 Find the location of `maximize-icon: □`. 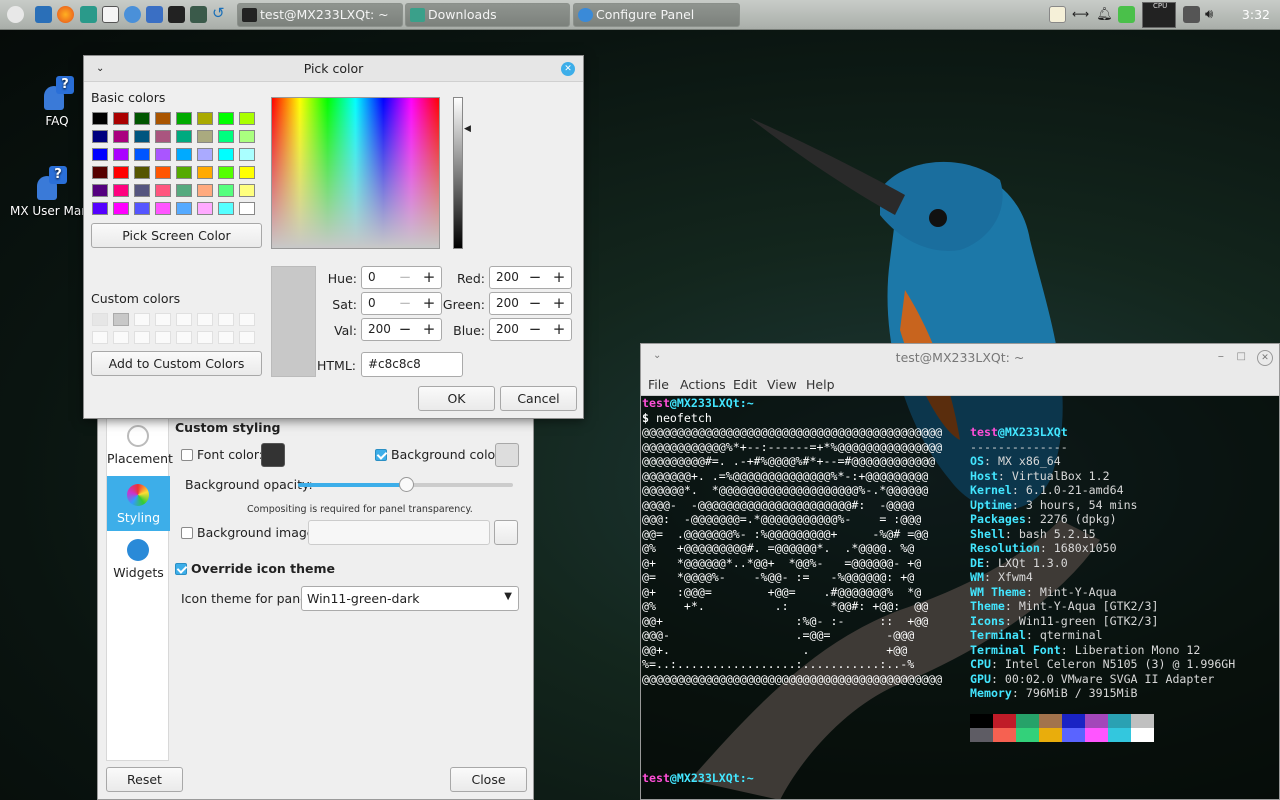

maximize-icon: □ is located at coordinates (1241, 357).